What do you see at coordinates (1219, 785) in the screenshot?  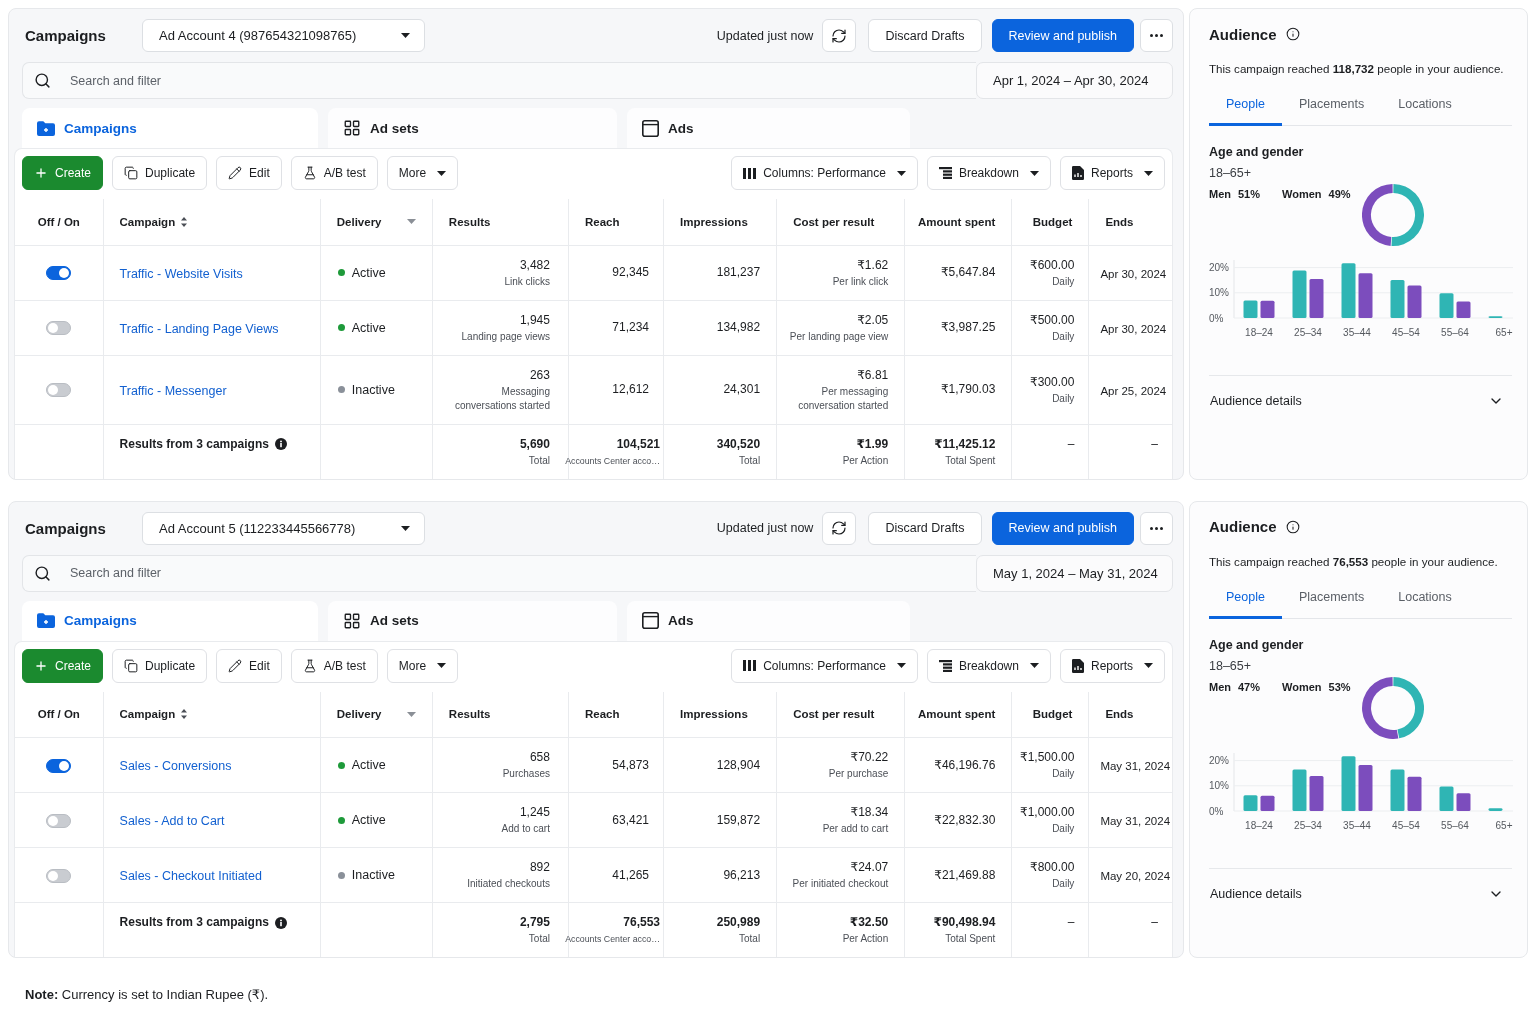 I see `axis-label: 10%` at bounding box center [1219, 785].